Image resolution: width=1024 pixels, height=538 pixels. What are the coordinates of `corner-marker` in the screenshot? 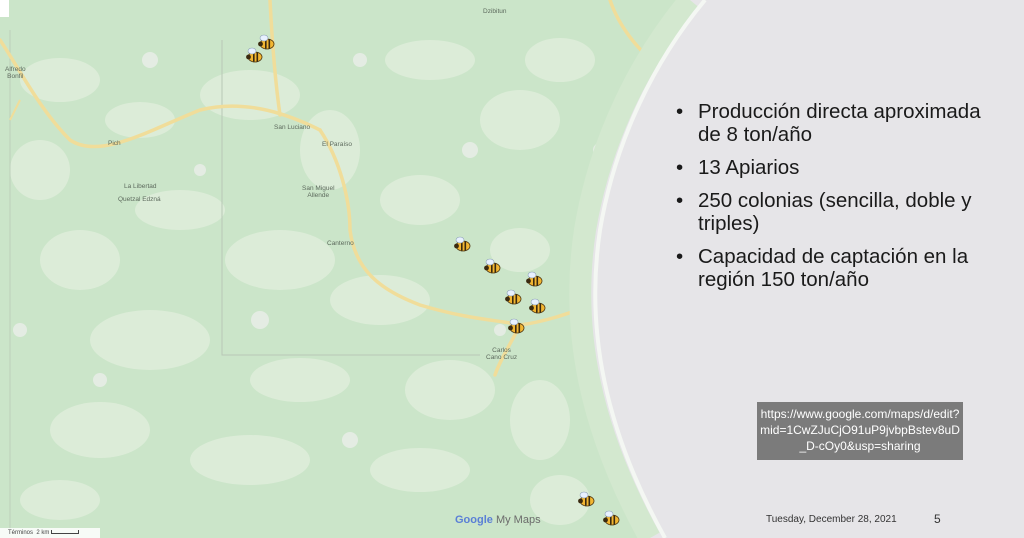 It's located at (4, 8).